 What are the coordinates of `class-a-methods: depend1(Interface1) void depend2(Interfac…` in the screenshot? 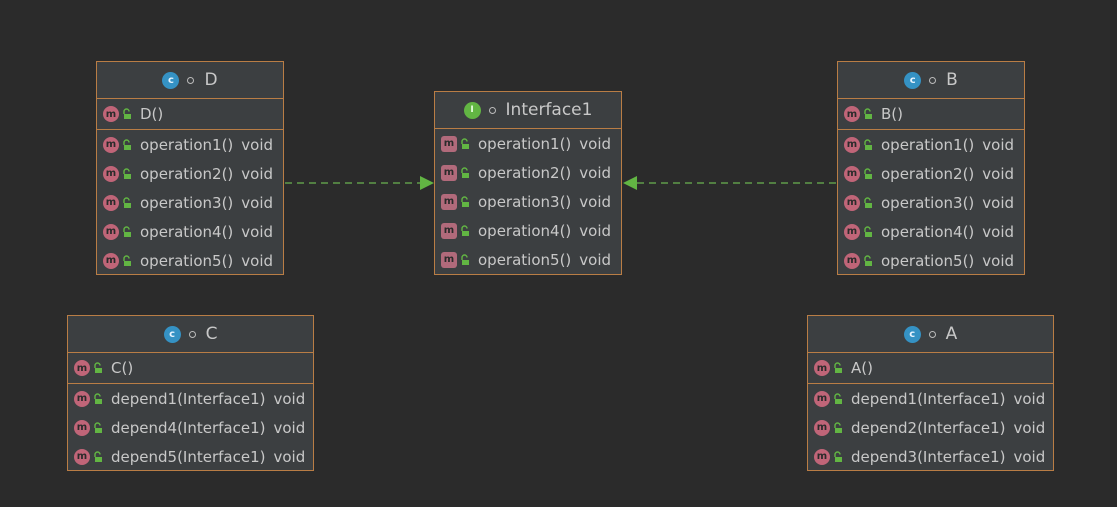 It's located at (930, 427).